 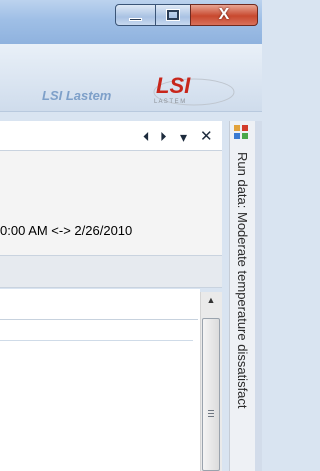 I want to click on panel-close-button: ✕, so click(x=206, y=136).